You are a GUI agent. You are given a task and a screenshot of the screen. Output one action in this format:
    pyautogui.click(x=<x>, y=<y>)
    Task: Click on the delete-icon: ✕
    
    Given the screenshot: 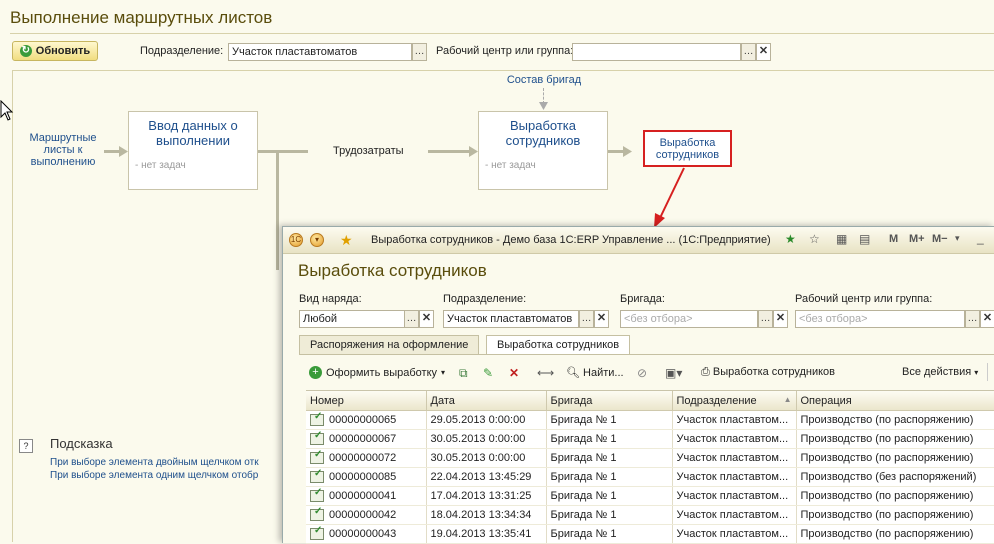 What is the action you would take?
    pyautogui.click(x=514, y=373)
    